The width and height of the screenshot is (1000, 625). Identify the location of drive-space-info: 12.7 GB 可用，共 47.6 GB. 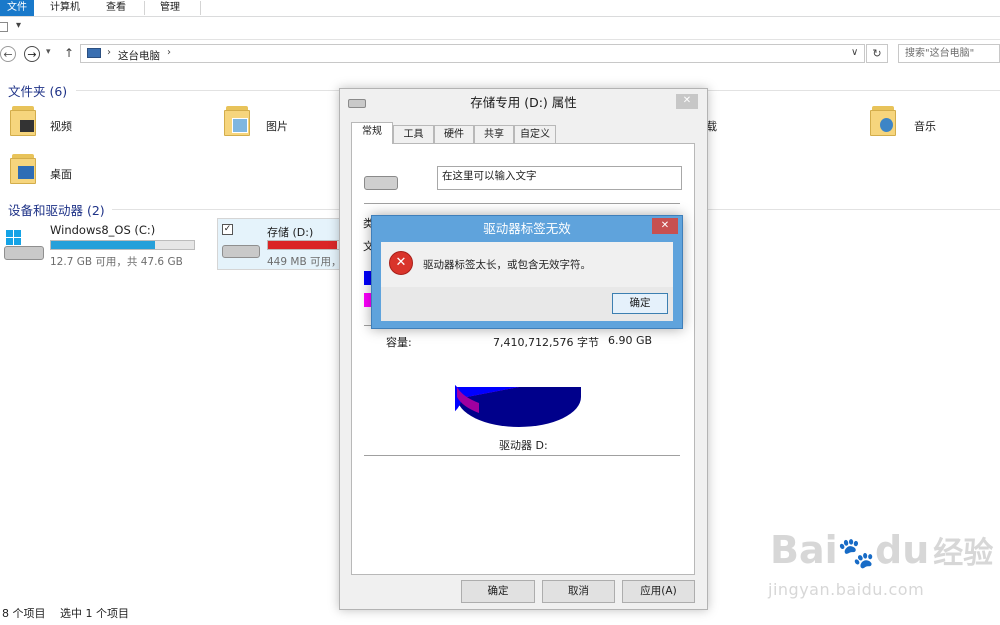
(116, 262).